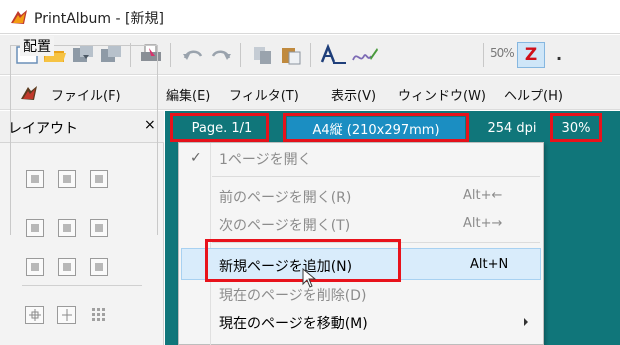 The image size is (620, 345). What do you see at coordinates (99, 19) in the screenshot?
I see `window-title: PrintAlbum - [新規]` at bounding box center [99, 19].